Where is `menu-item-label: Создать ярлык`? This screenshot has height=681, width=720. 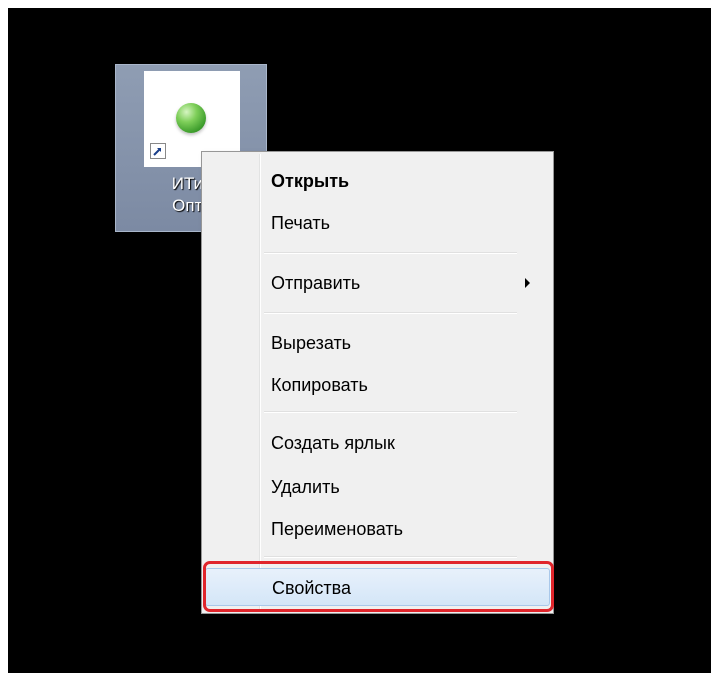
menu-item-label: Создать ярлык is located at coordinates (333, 443).